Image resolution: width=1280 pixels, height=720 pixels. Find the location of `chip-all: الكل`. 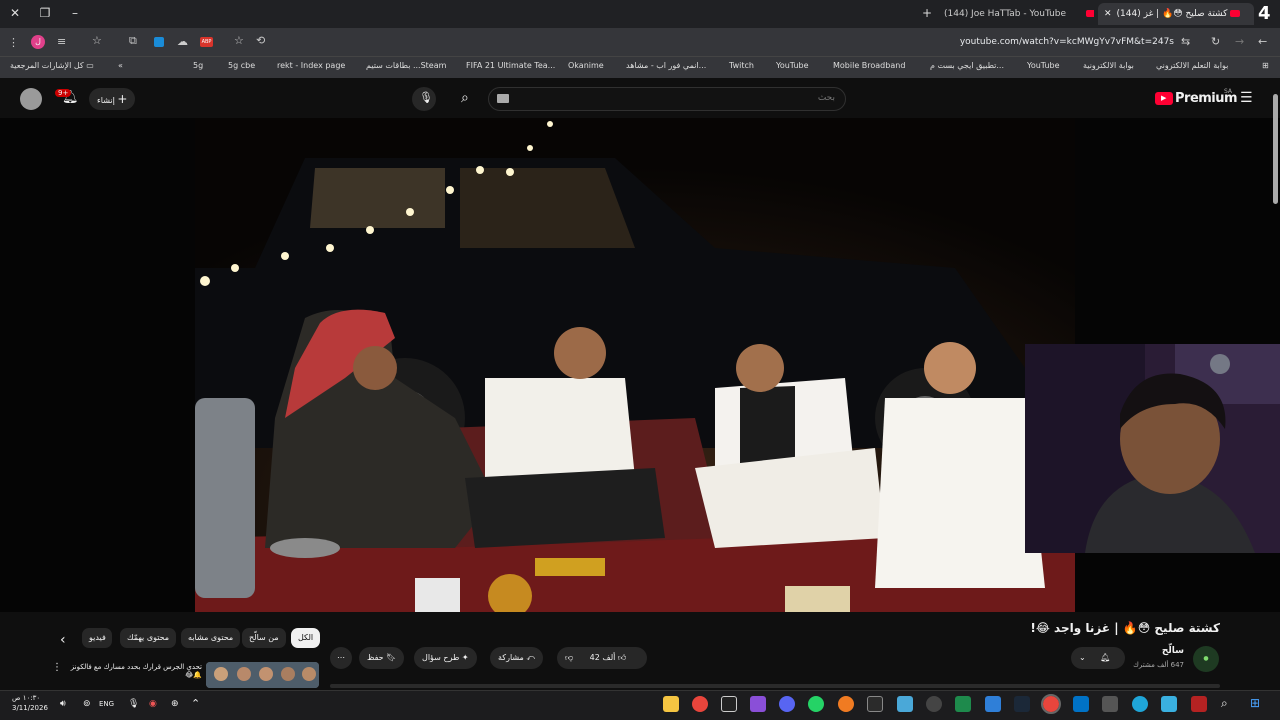

chip-all: الكل is located at coordinates (306, 638).